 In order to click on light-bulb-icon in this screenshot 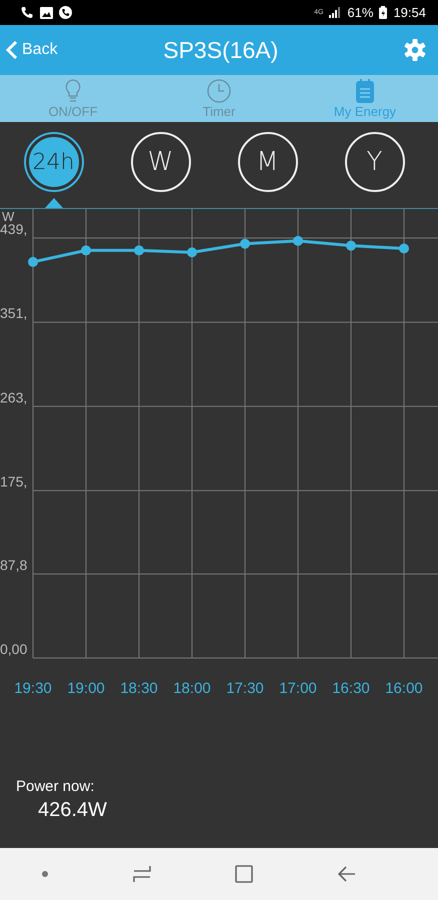, I will do `click(73, 91)`.